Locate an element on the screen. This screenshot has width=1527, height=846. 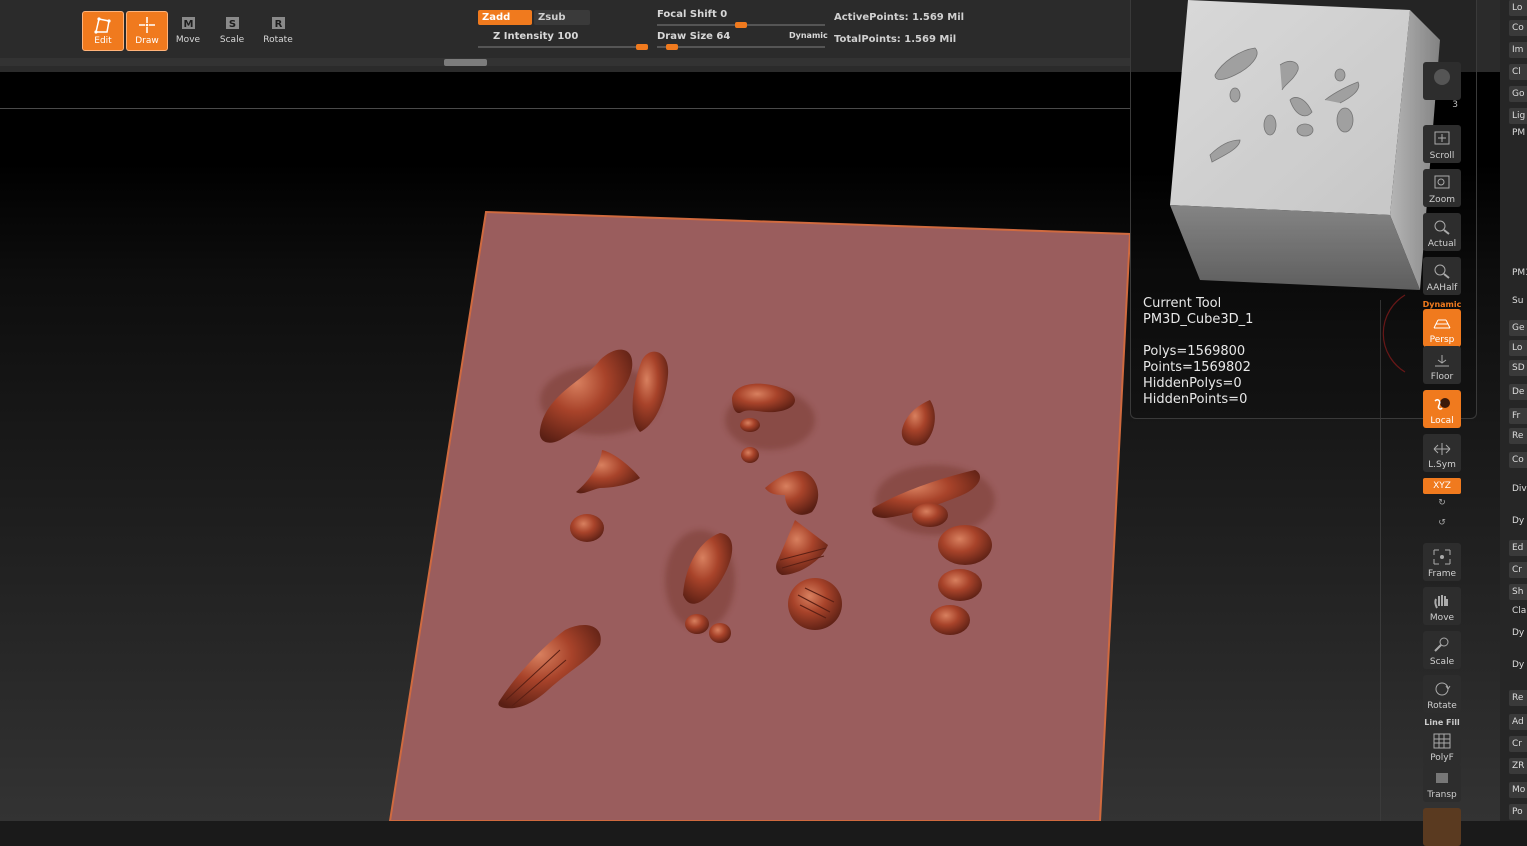
right-panel-item: Su is located at coordinates (1519, 301).